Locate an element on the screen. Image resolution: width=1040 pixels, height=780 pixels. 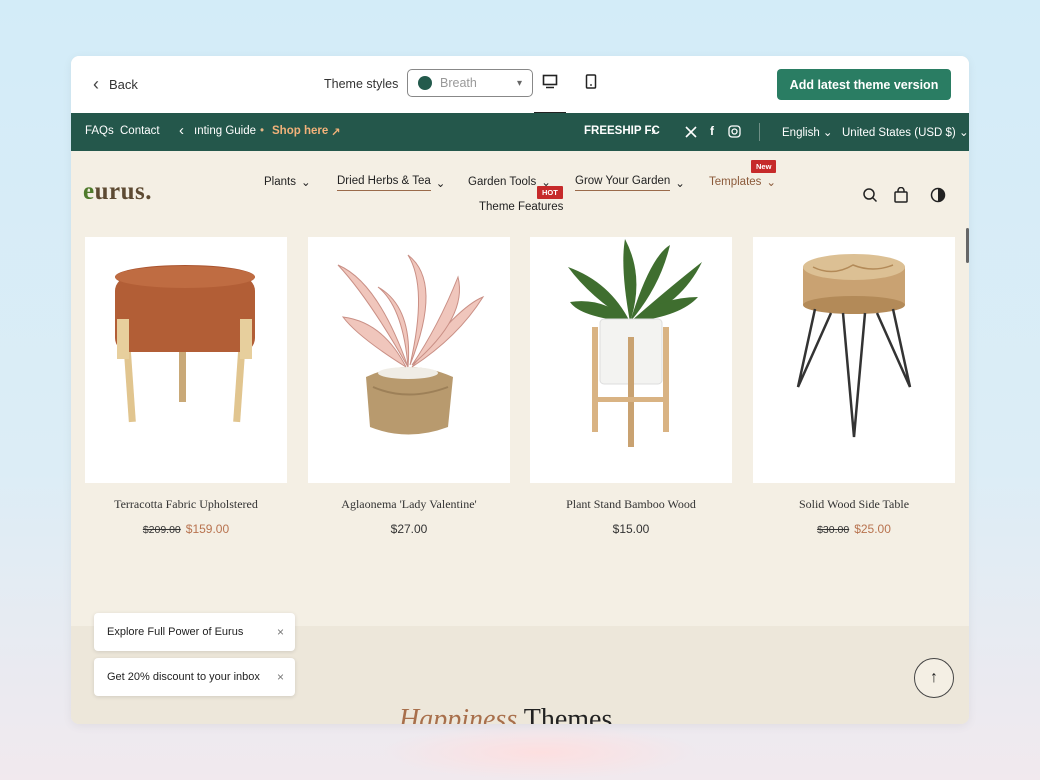
product-image-stool is located at coordinates (186, 360).